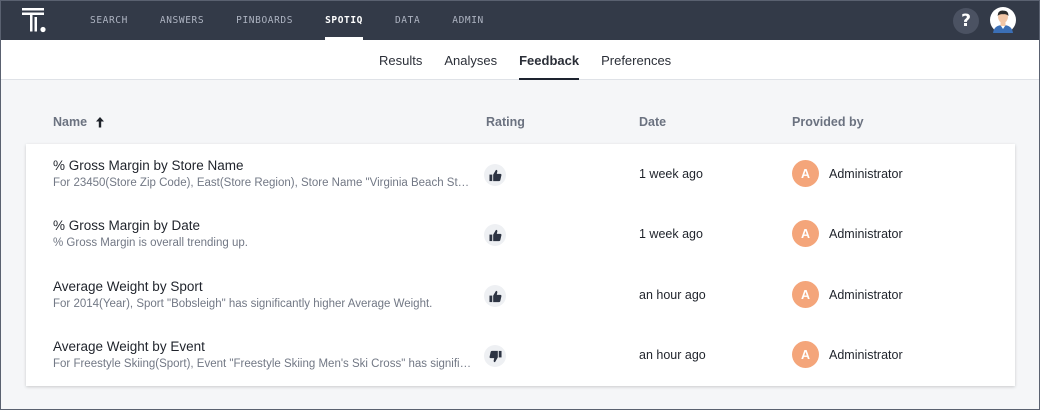 This screenshot has height=410, width=1040. What do you see at coordinates (520, 20) in the screenshot?
I see `top-nav-bar: SEARCH ANSWERS PINBOARDS SPOTIQ DATA ADMIN ?` at bounding box center [520, 20].